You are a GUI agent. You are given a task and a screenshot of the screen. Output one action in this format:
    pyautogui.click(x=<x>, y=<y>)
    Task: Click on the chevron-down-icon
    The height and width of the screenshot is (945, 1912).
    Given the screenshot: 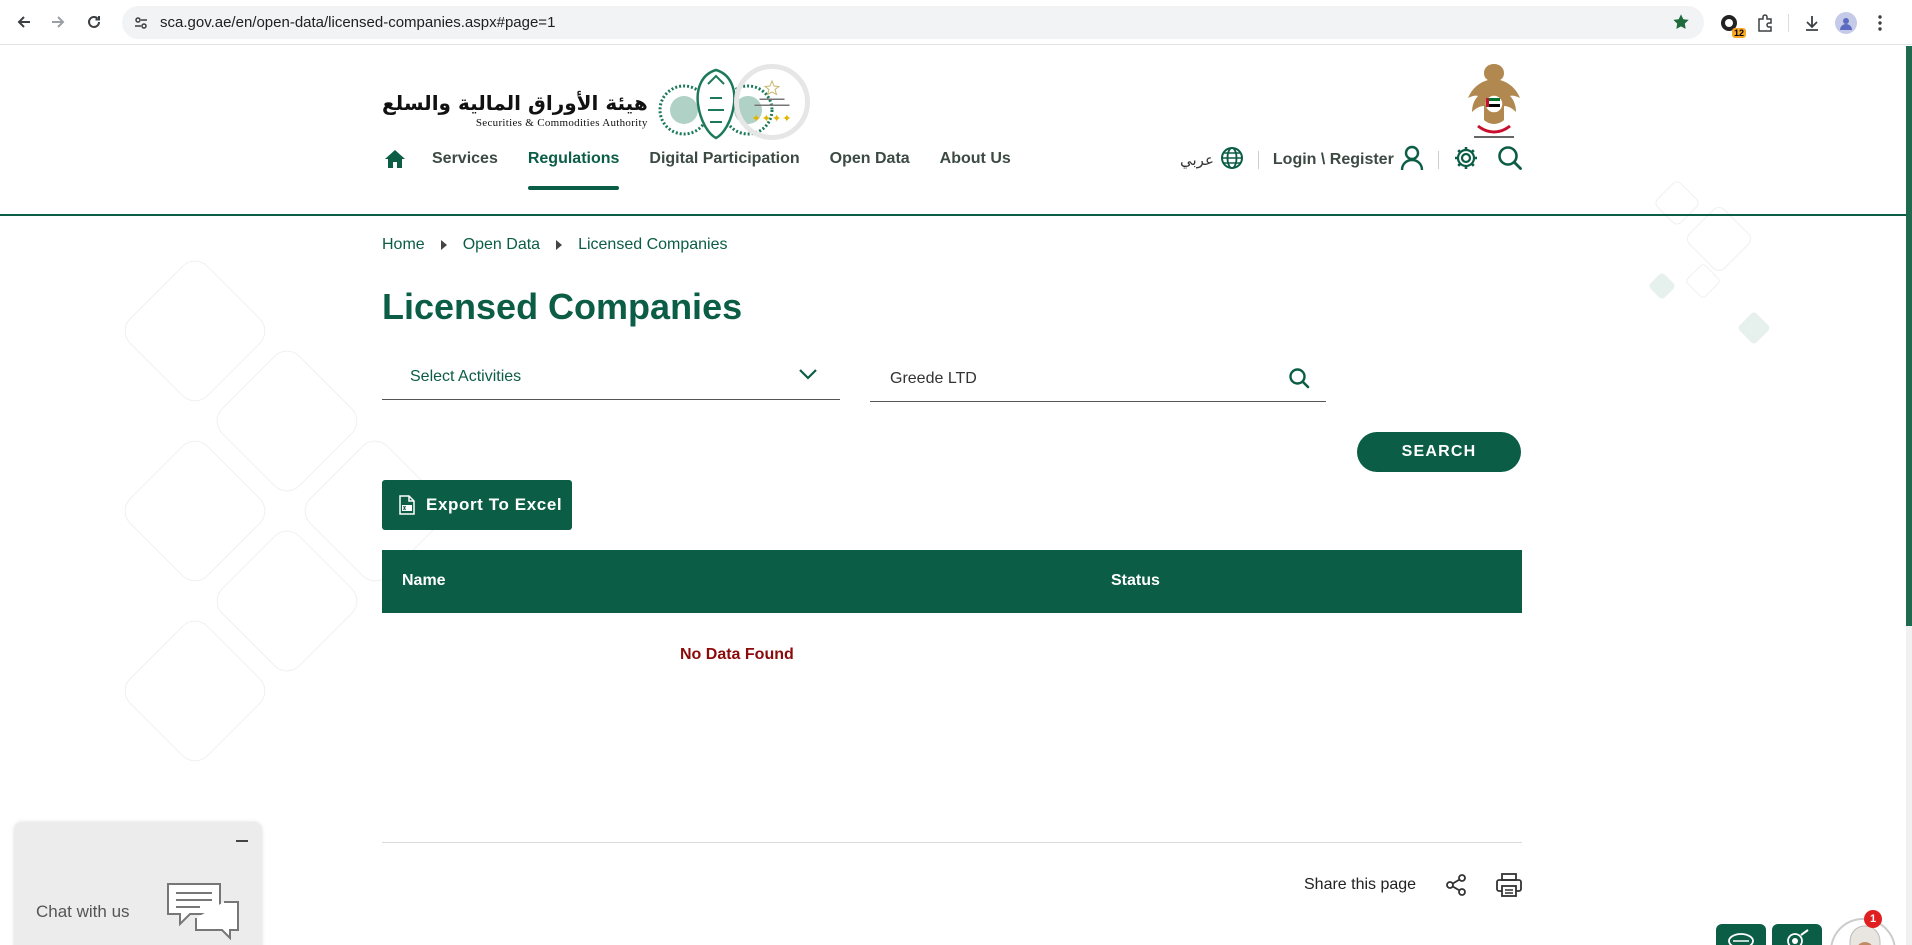 What is the action you would take?
    pyautogui.click(x=808, y=374)
    